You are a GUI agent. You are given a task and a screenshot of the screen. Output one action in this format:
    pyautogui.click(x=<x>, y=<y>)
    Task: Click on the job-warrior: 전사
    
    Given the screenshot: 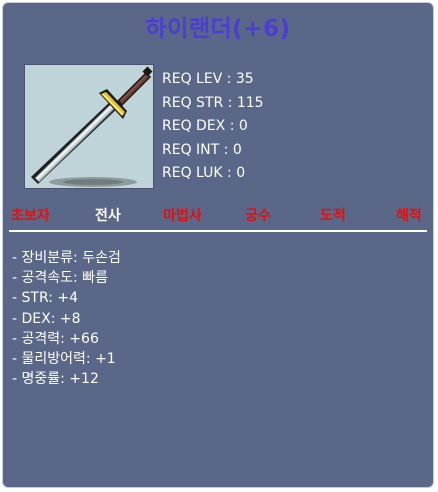 What is the action you would take?
    pyautogui.click(x=108, y=216)
    